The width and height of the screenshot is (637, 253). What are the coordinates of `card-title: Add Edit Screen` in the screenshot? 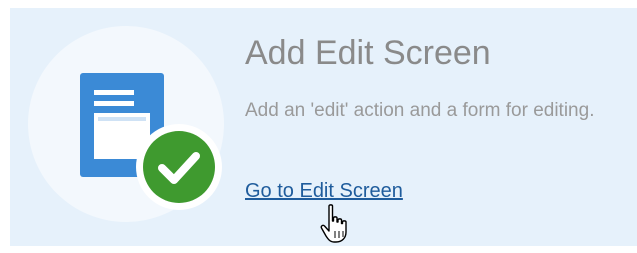 It's located at (368, 53).